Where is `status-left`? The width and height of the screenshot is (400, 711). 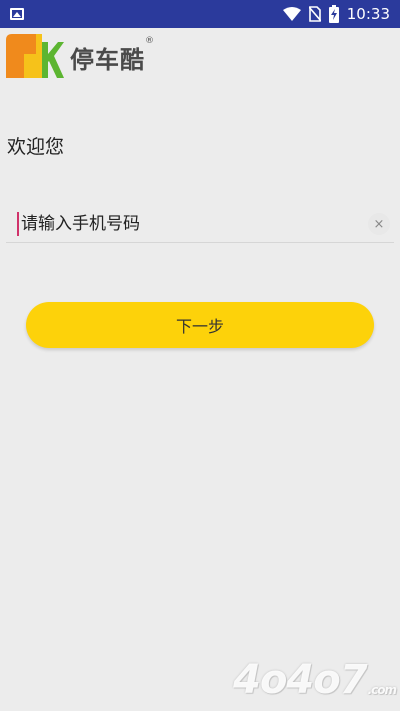 status-left is located at coordinates (17, 14).